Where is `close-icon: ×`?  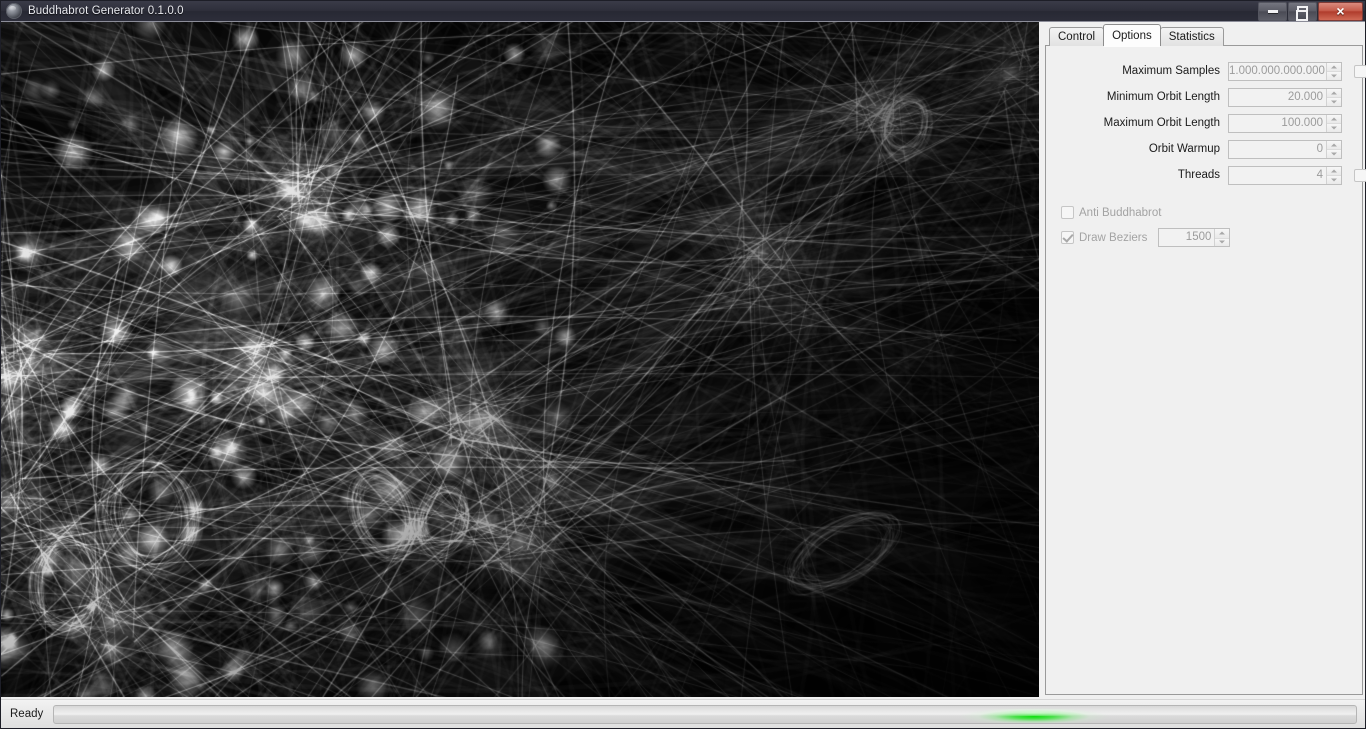 close-icon: × is located at coordinates (1340, 11).